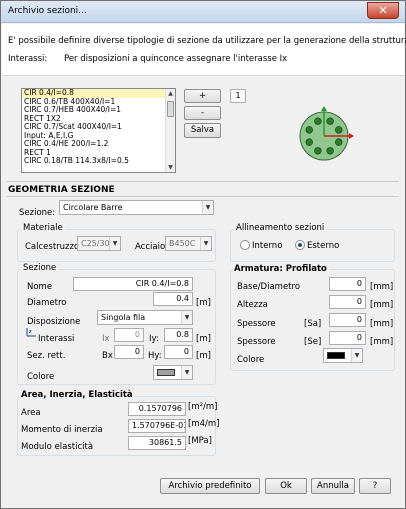  I want to click on modulo-value: 30861.5, so click(157, 443).